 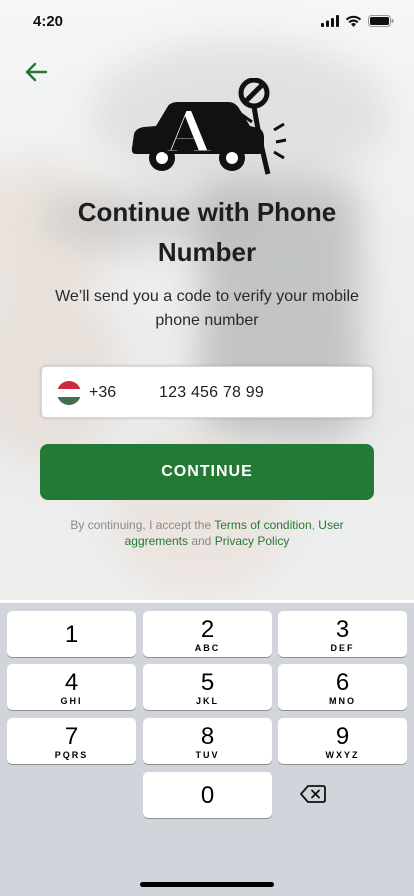 I want to click on arrow-left-icon, so click(x=36, y=72).